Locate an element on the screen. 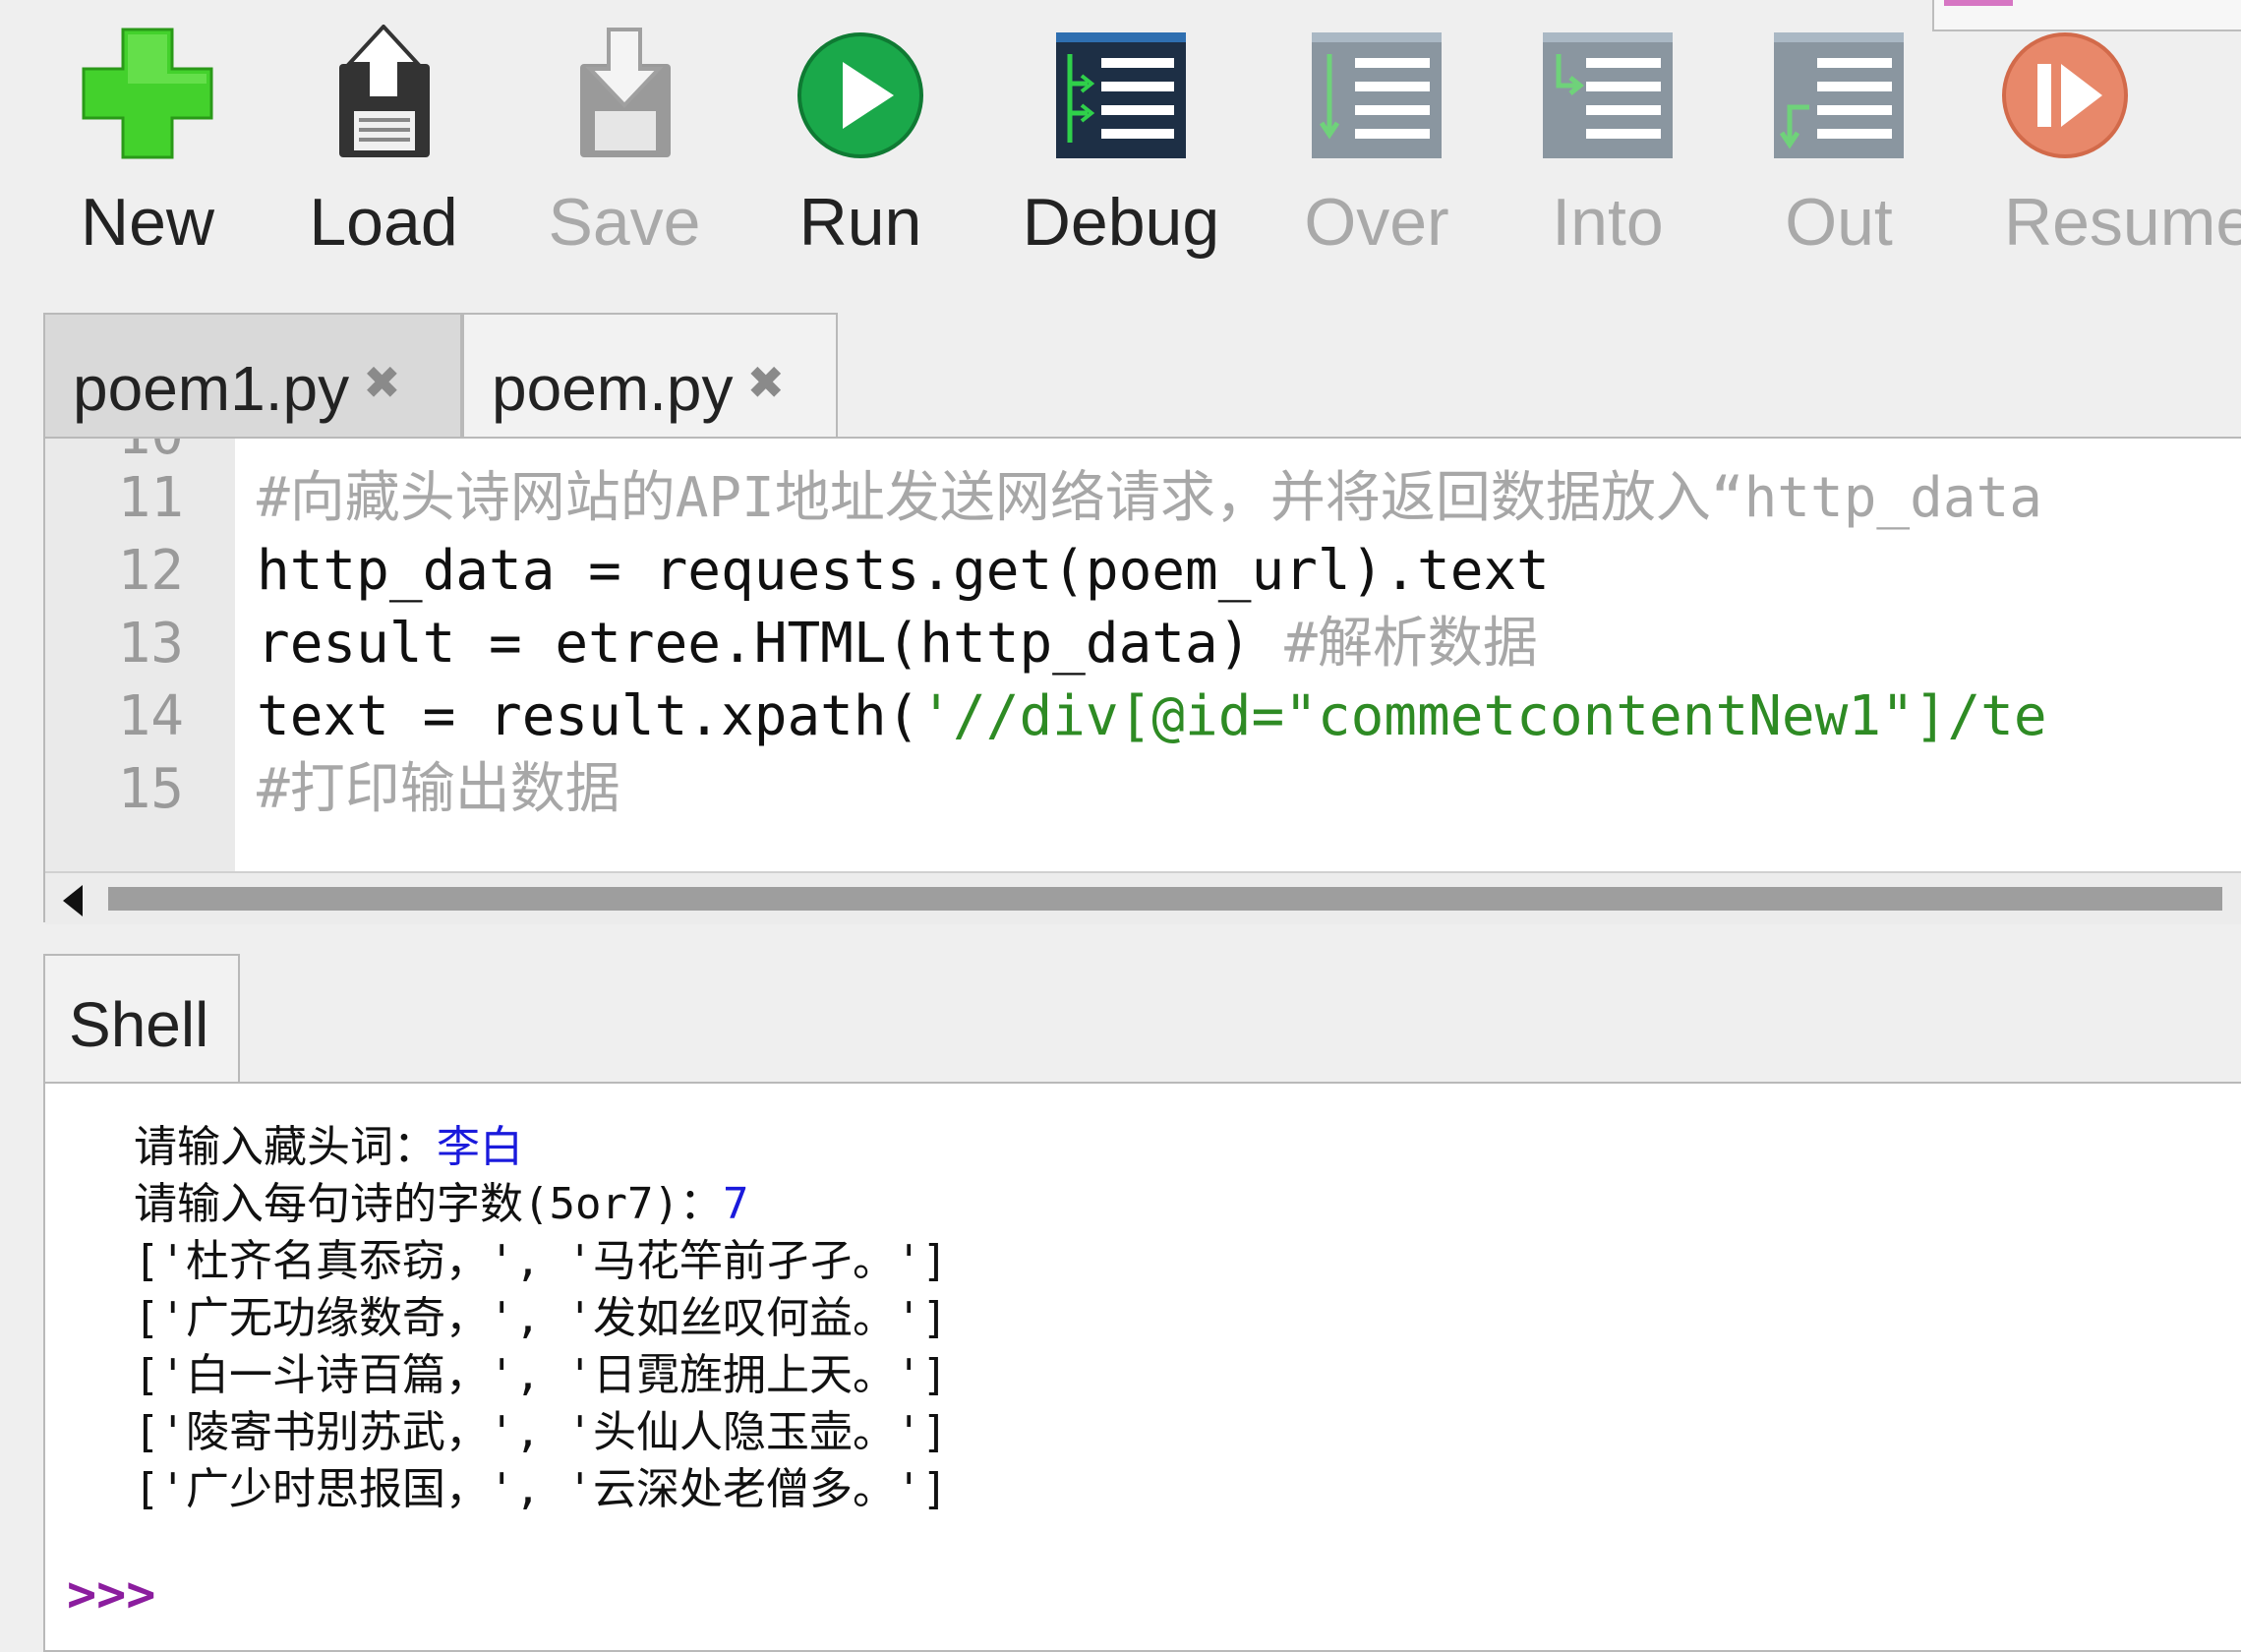  step-over-button: Over is located at coordinates (1376, 138).